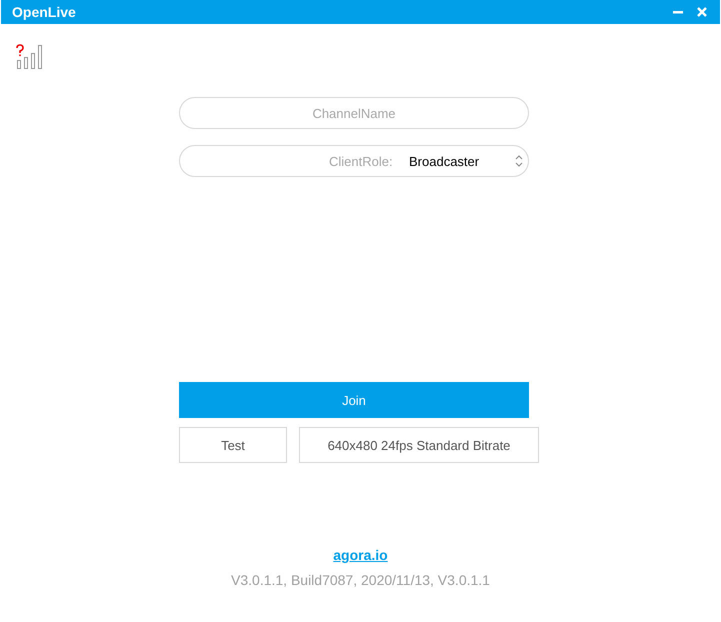 Image resolution: width=721 pixels, height=622 pixels. I want to click on client-role-value: Broadcaster, so click(444, 161).